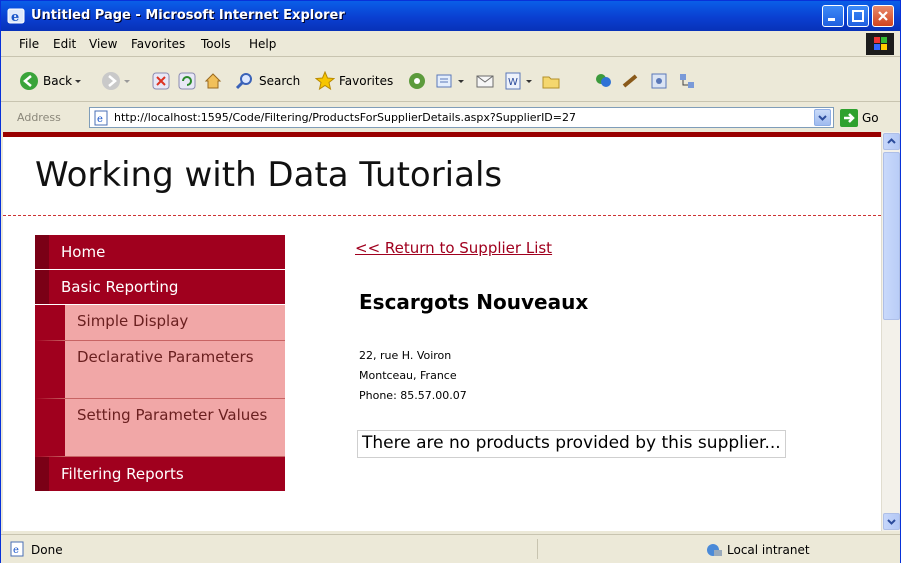 This screenshot has height=563, width=901. What do you see at coordinates (158, 44) in the screenshot?
I see `menu-favorites: Favorites` at bounding box center [158, 44].